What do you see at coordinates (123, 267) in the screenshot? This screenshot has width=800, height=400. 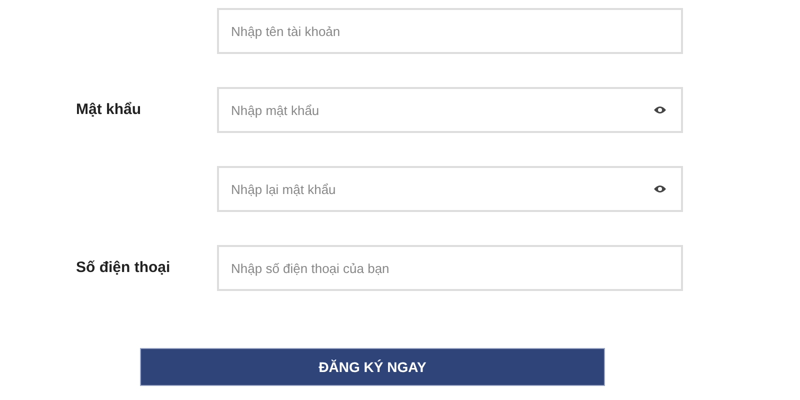 I see `field-label: Số điện thoại` at bounding box center [123, 267].